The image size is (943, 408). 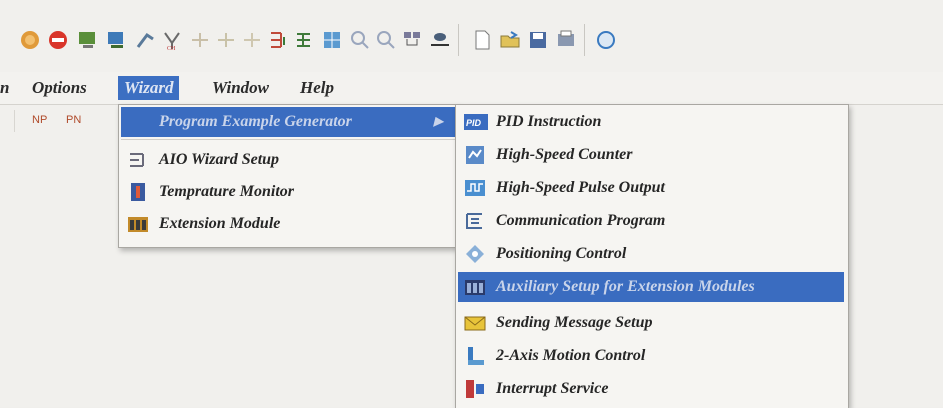 I want to click on sending-message-setup-item: Sending Message Setup, so click(x=652, y=323).